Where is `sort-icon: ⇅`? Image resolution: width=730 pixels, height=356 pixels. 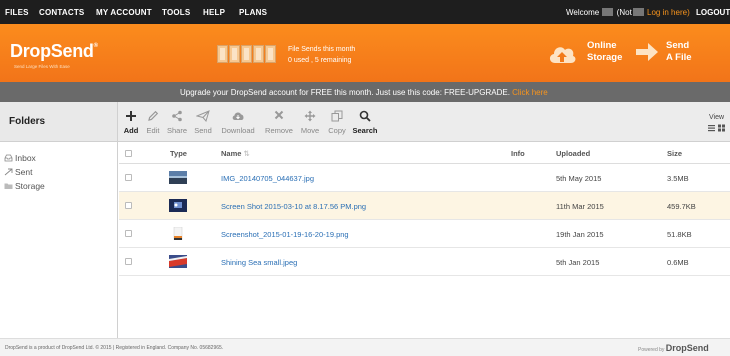 sort-icon: ⇅ is located at coordinates (246, 153).